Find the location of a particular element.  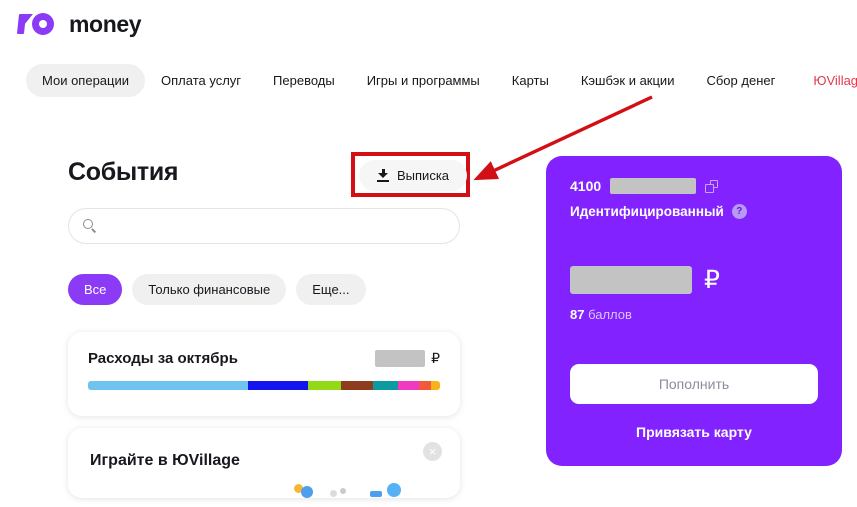

logo-text: money is located at coordinates (105, 23).